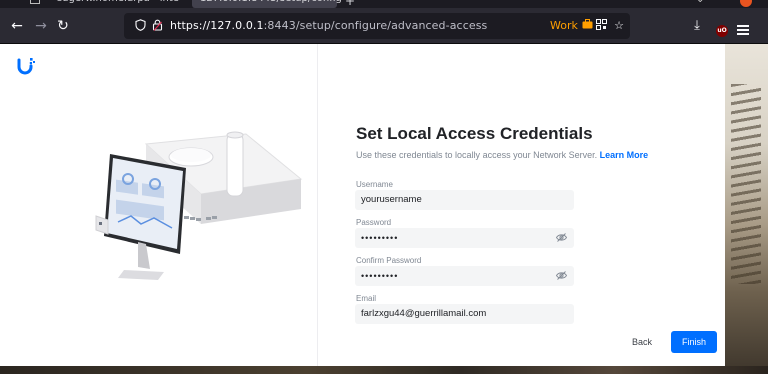 The width and height of the screenshot is (768, 374). What do you see at coordinates (746, 3) in the screenshot?
I see `window-close-icon` at bounding box center [746, 3].